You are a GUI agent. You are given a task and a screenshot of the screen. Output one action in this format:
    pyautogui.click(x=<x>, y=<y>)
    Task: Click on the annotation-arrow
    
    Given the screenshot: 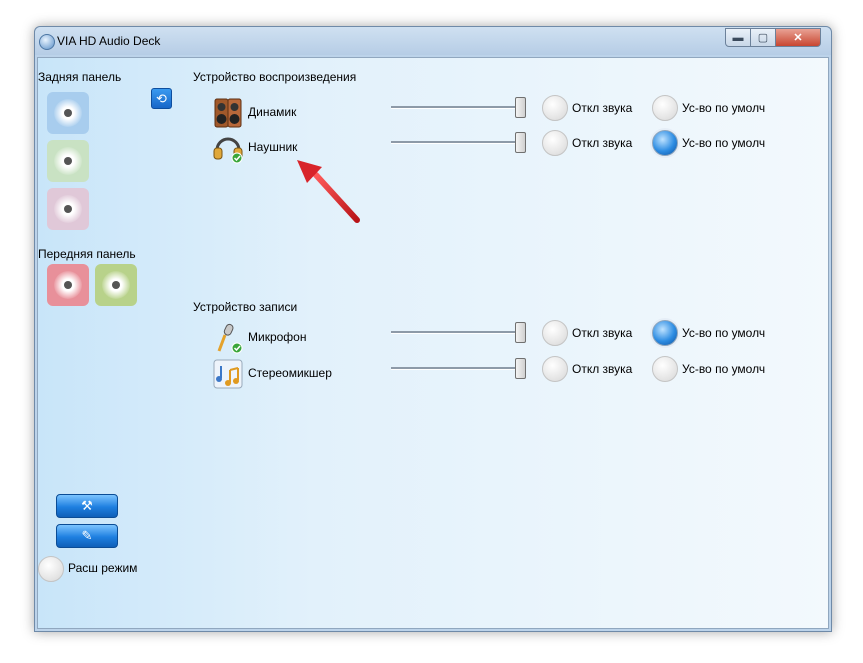 What is the action you would take?
    pyautogui.click(x=328, y=191)
    